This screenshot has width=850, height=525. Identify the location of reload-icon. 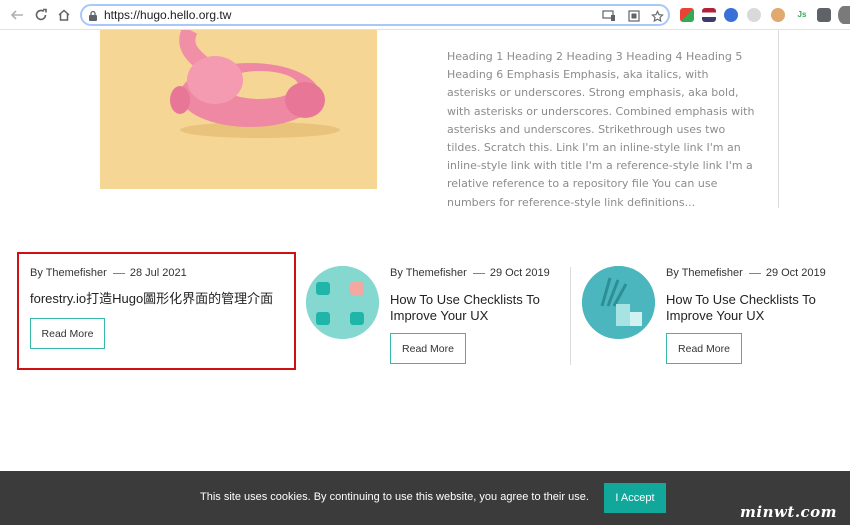
(41, 15).